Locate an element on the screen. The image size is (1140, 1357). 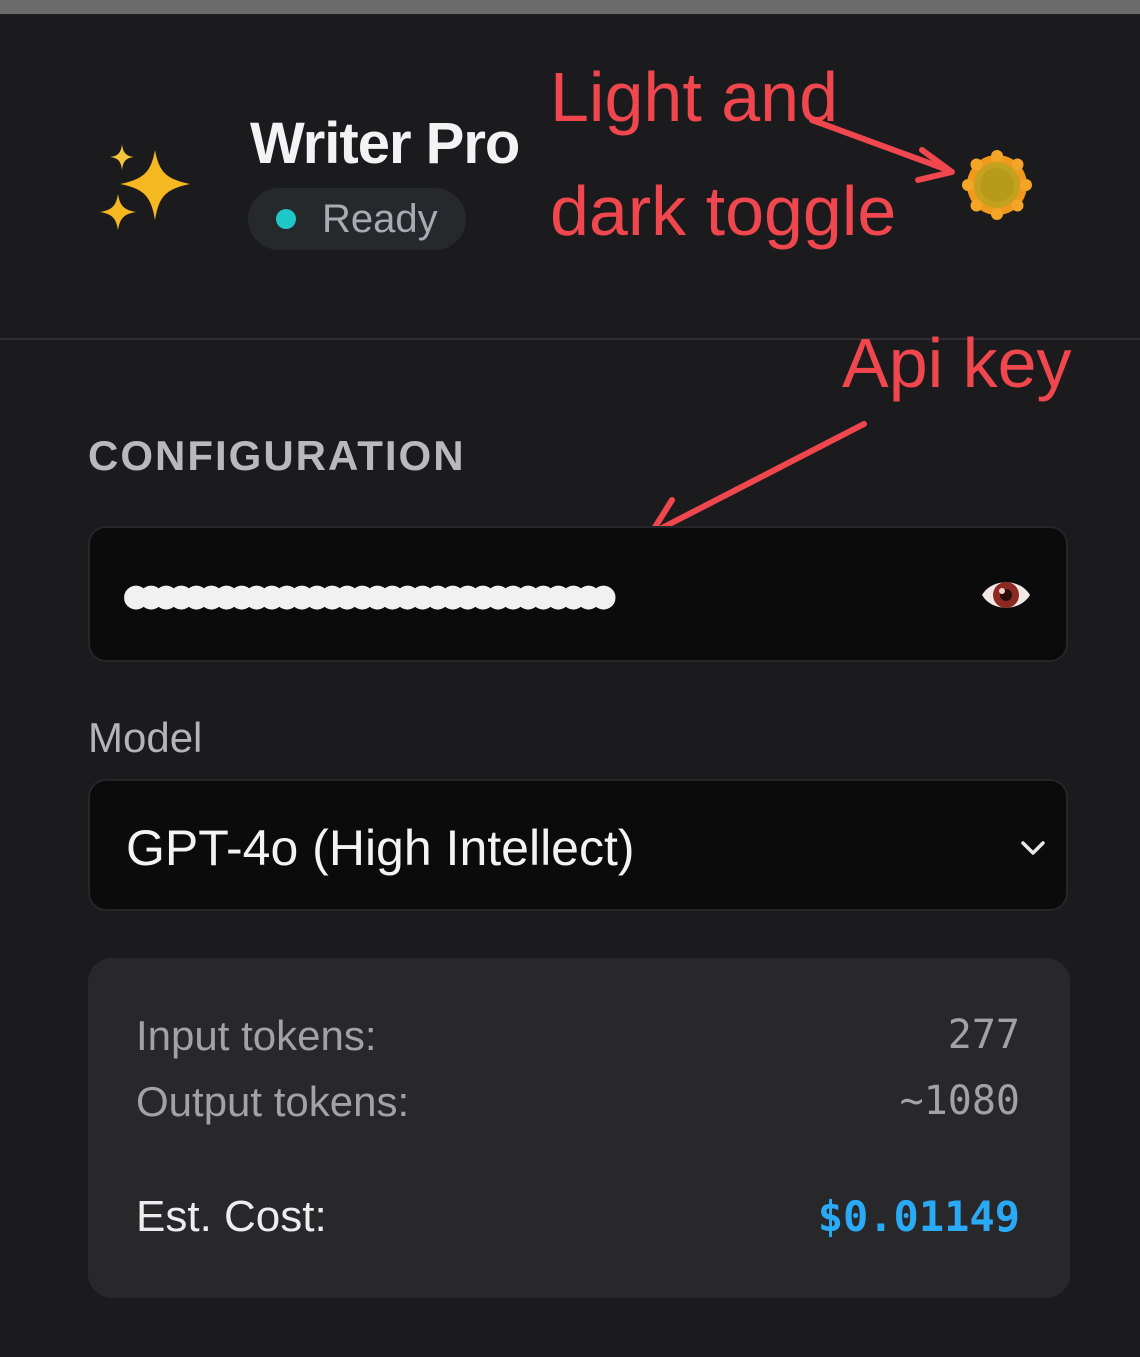
app-title: Writer Pro is located at coordinates (385, 143).